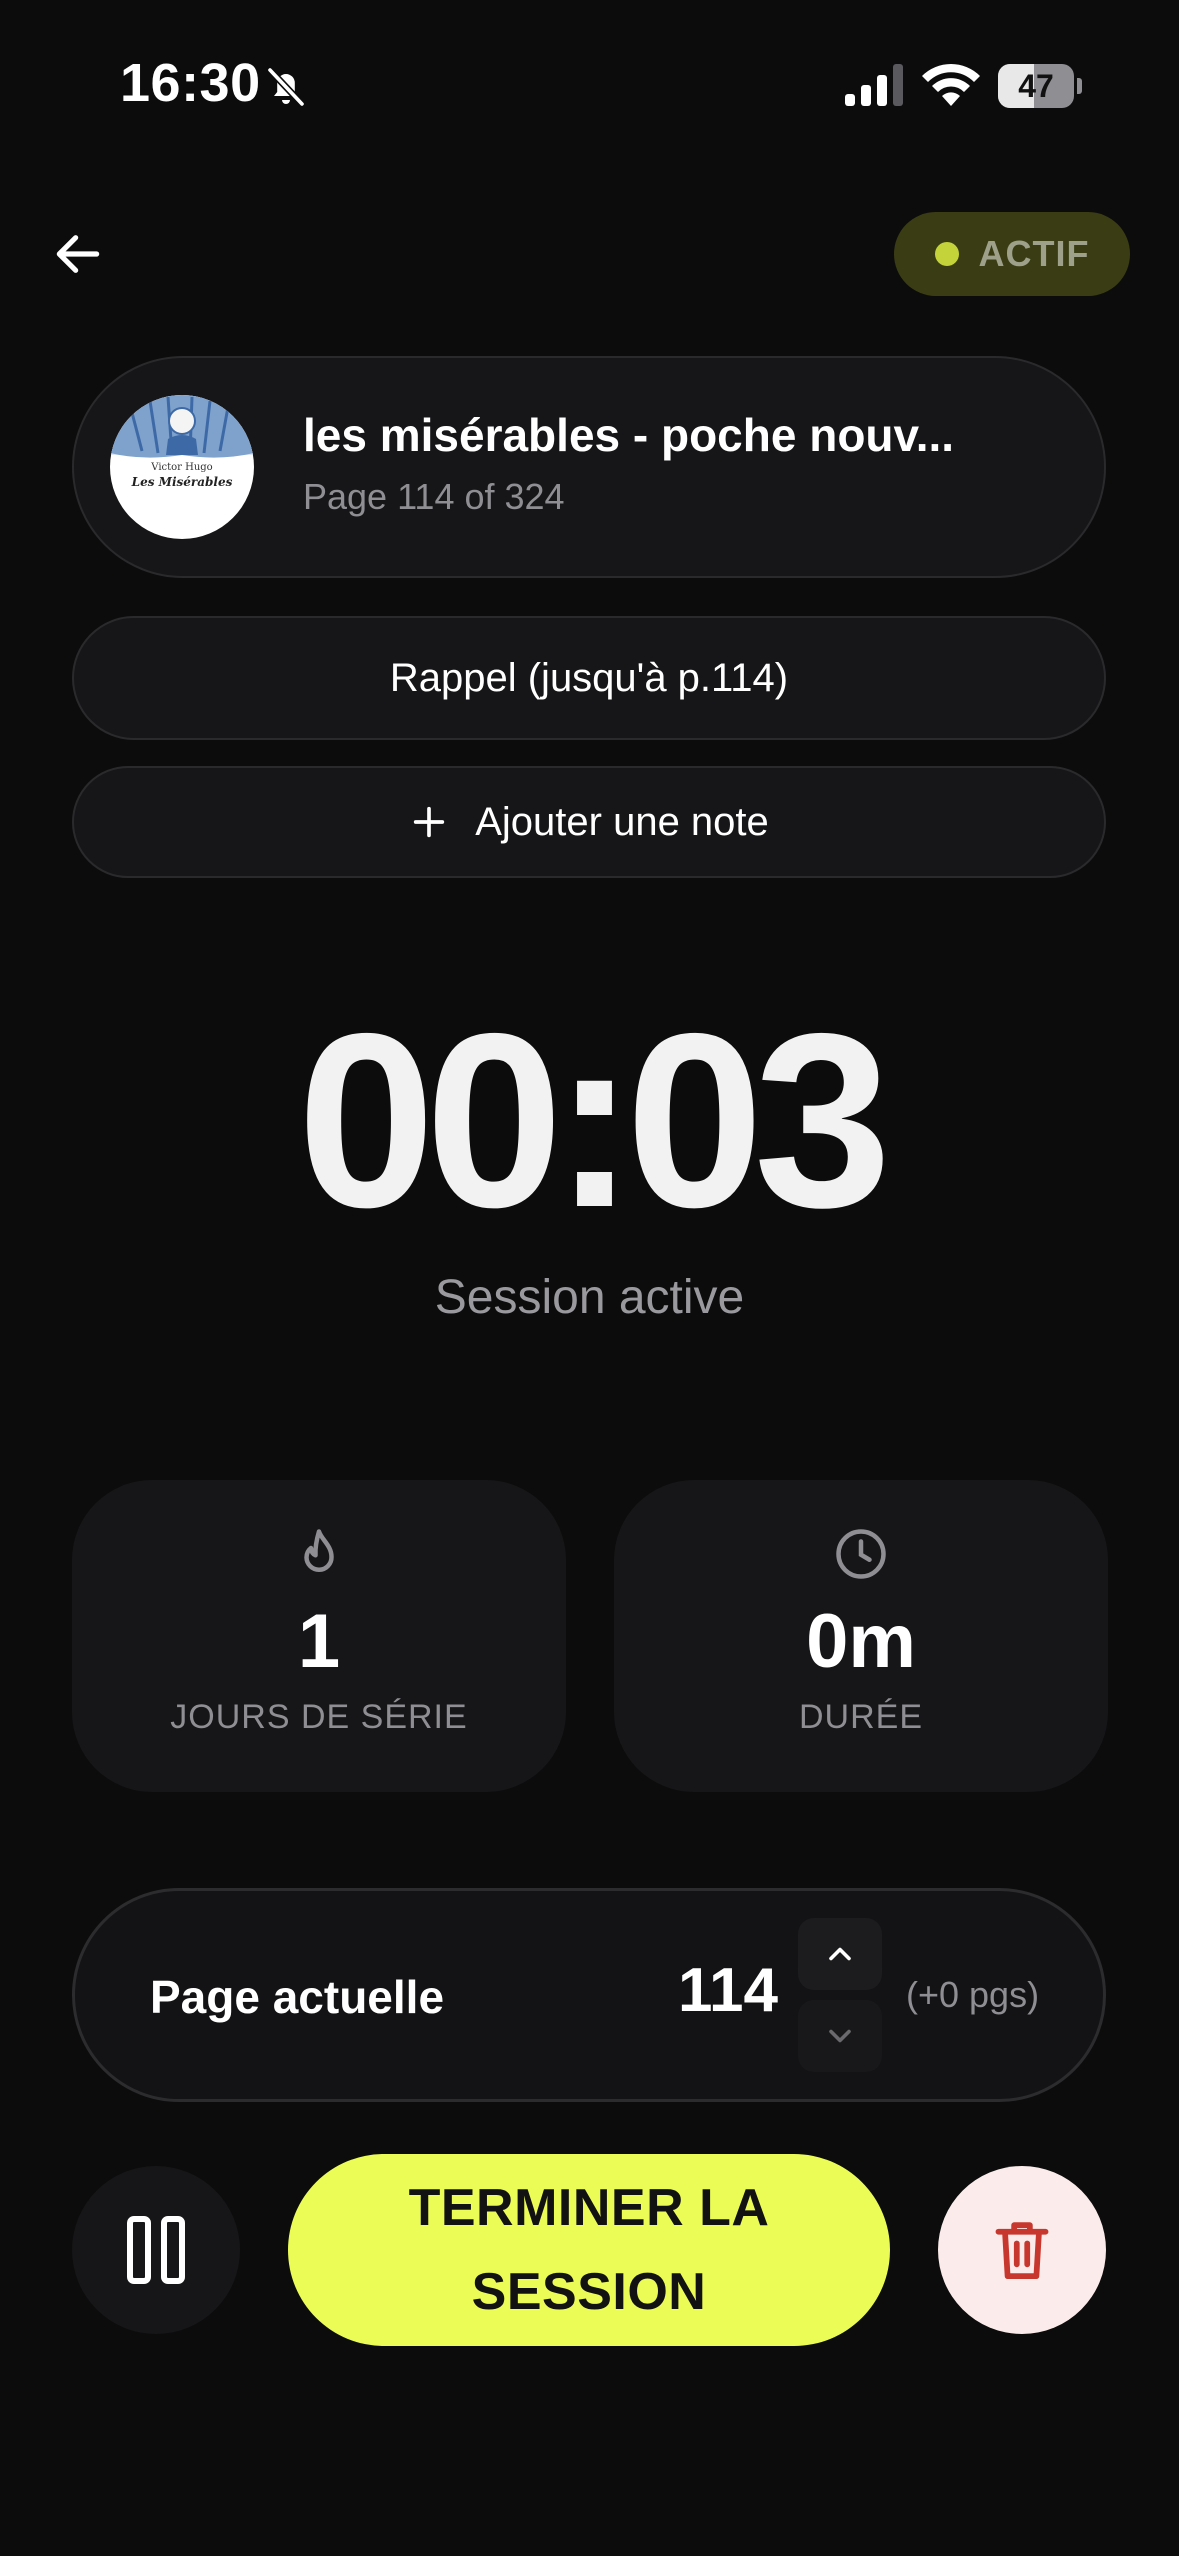  What do you see at coordinates (709, 1990) in the screenshot?
I see `current-page-value: 114` at bounding box center [709, 1990].